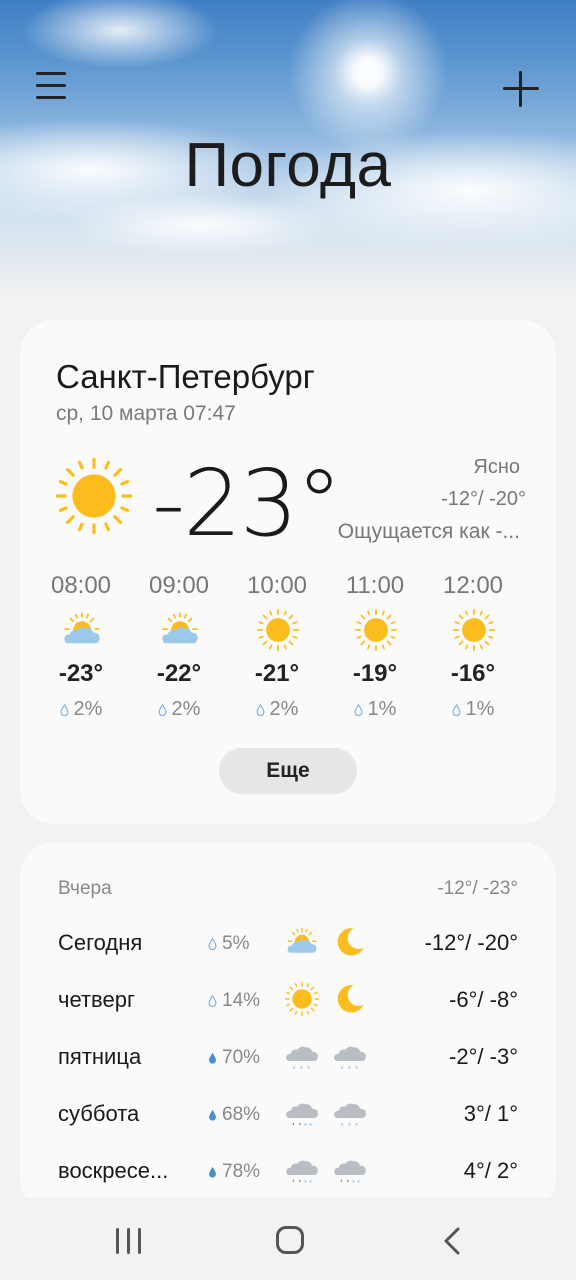 This screenshot has width=576, height=1280. I want to click on day-name: четверг, so click(96, 999).